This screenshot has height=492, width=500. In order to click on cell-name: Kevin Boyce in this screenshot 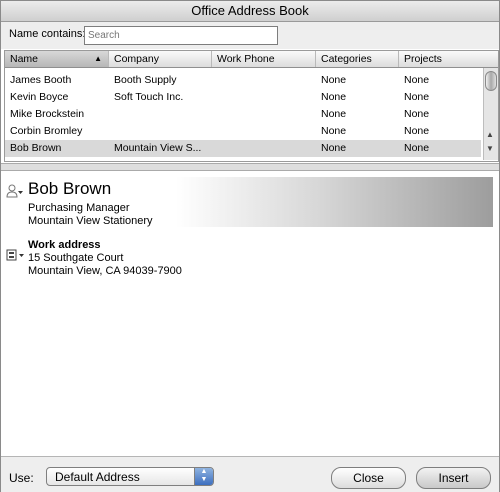, I will do `click(39, 97)`.